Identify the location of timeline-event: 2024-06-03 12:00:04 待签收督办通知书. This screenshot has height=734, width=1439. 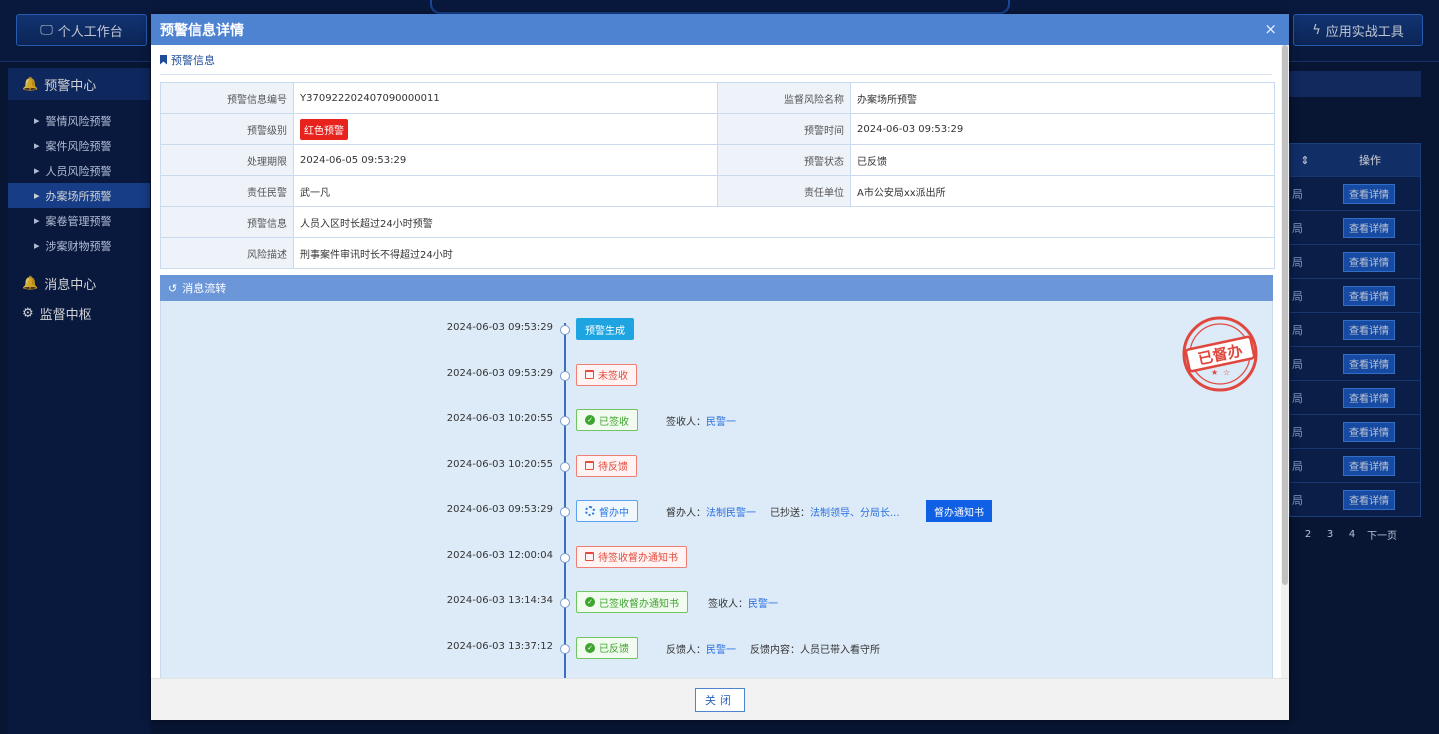
(711, 556).